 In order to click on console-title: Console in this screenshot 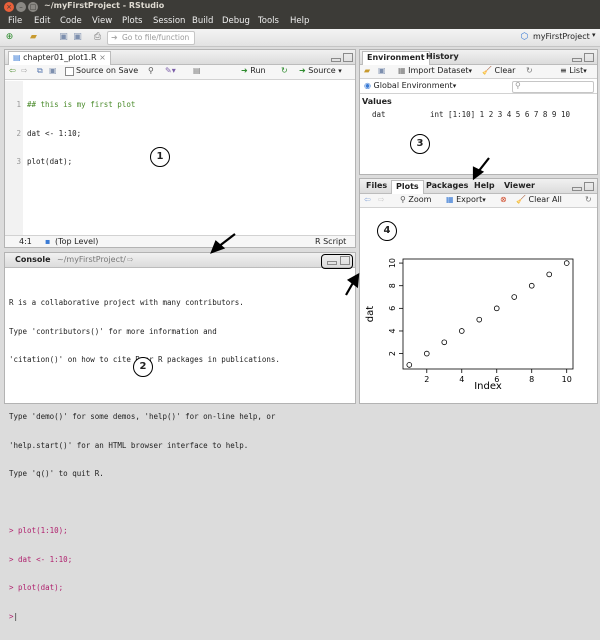, I will do `click(33, 260)`.